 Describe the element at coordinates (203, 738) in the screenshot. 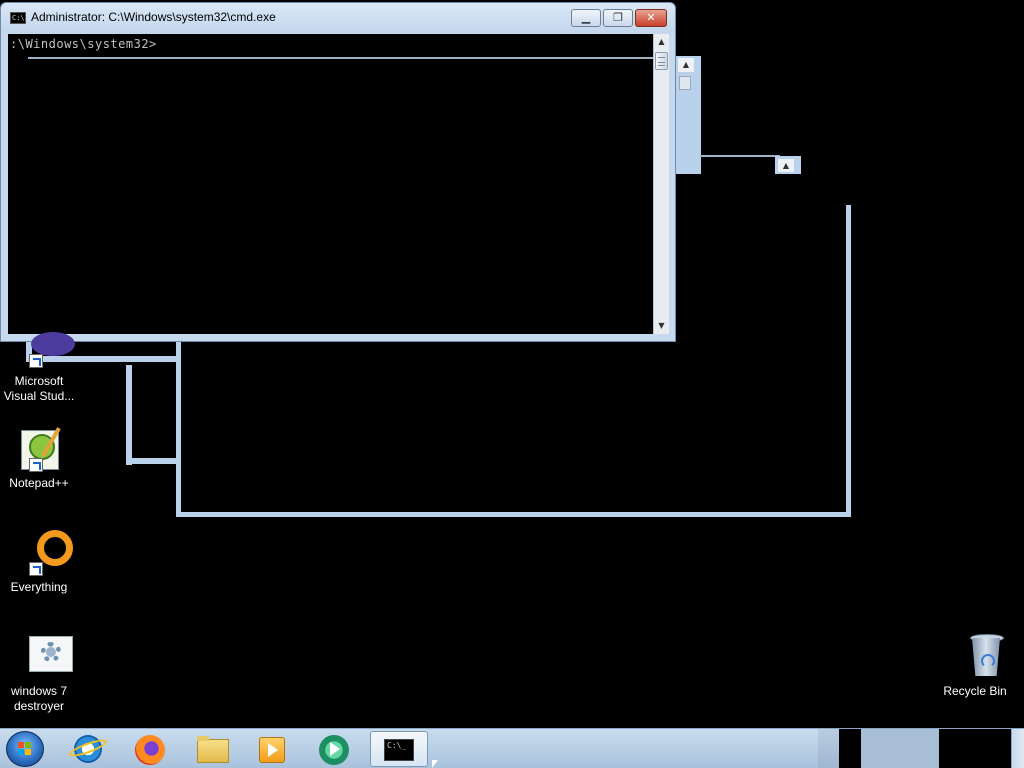

I see `folder-tab` at that location.